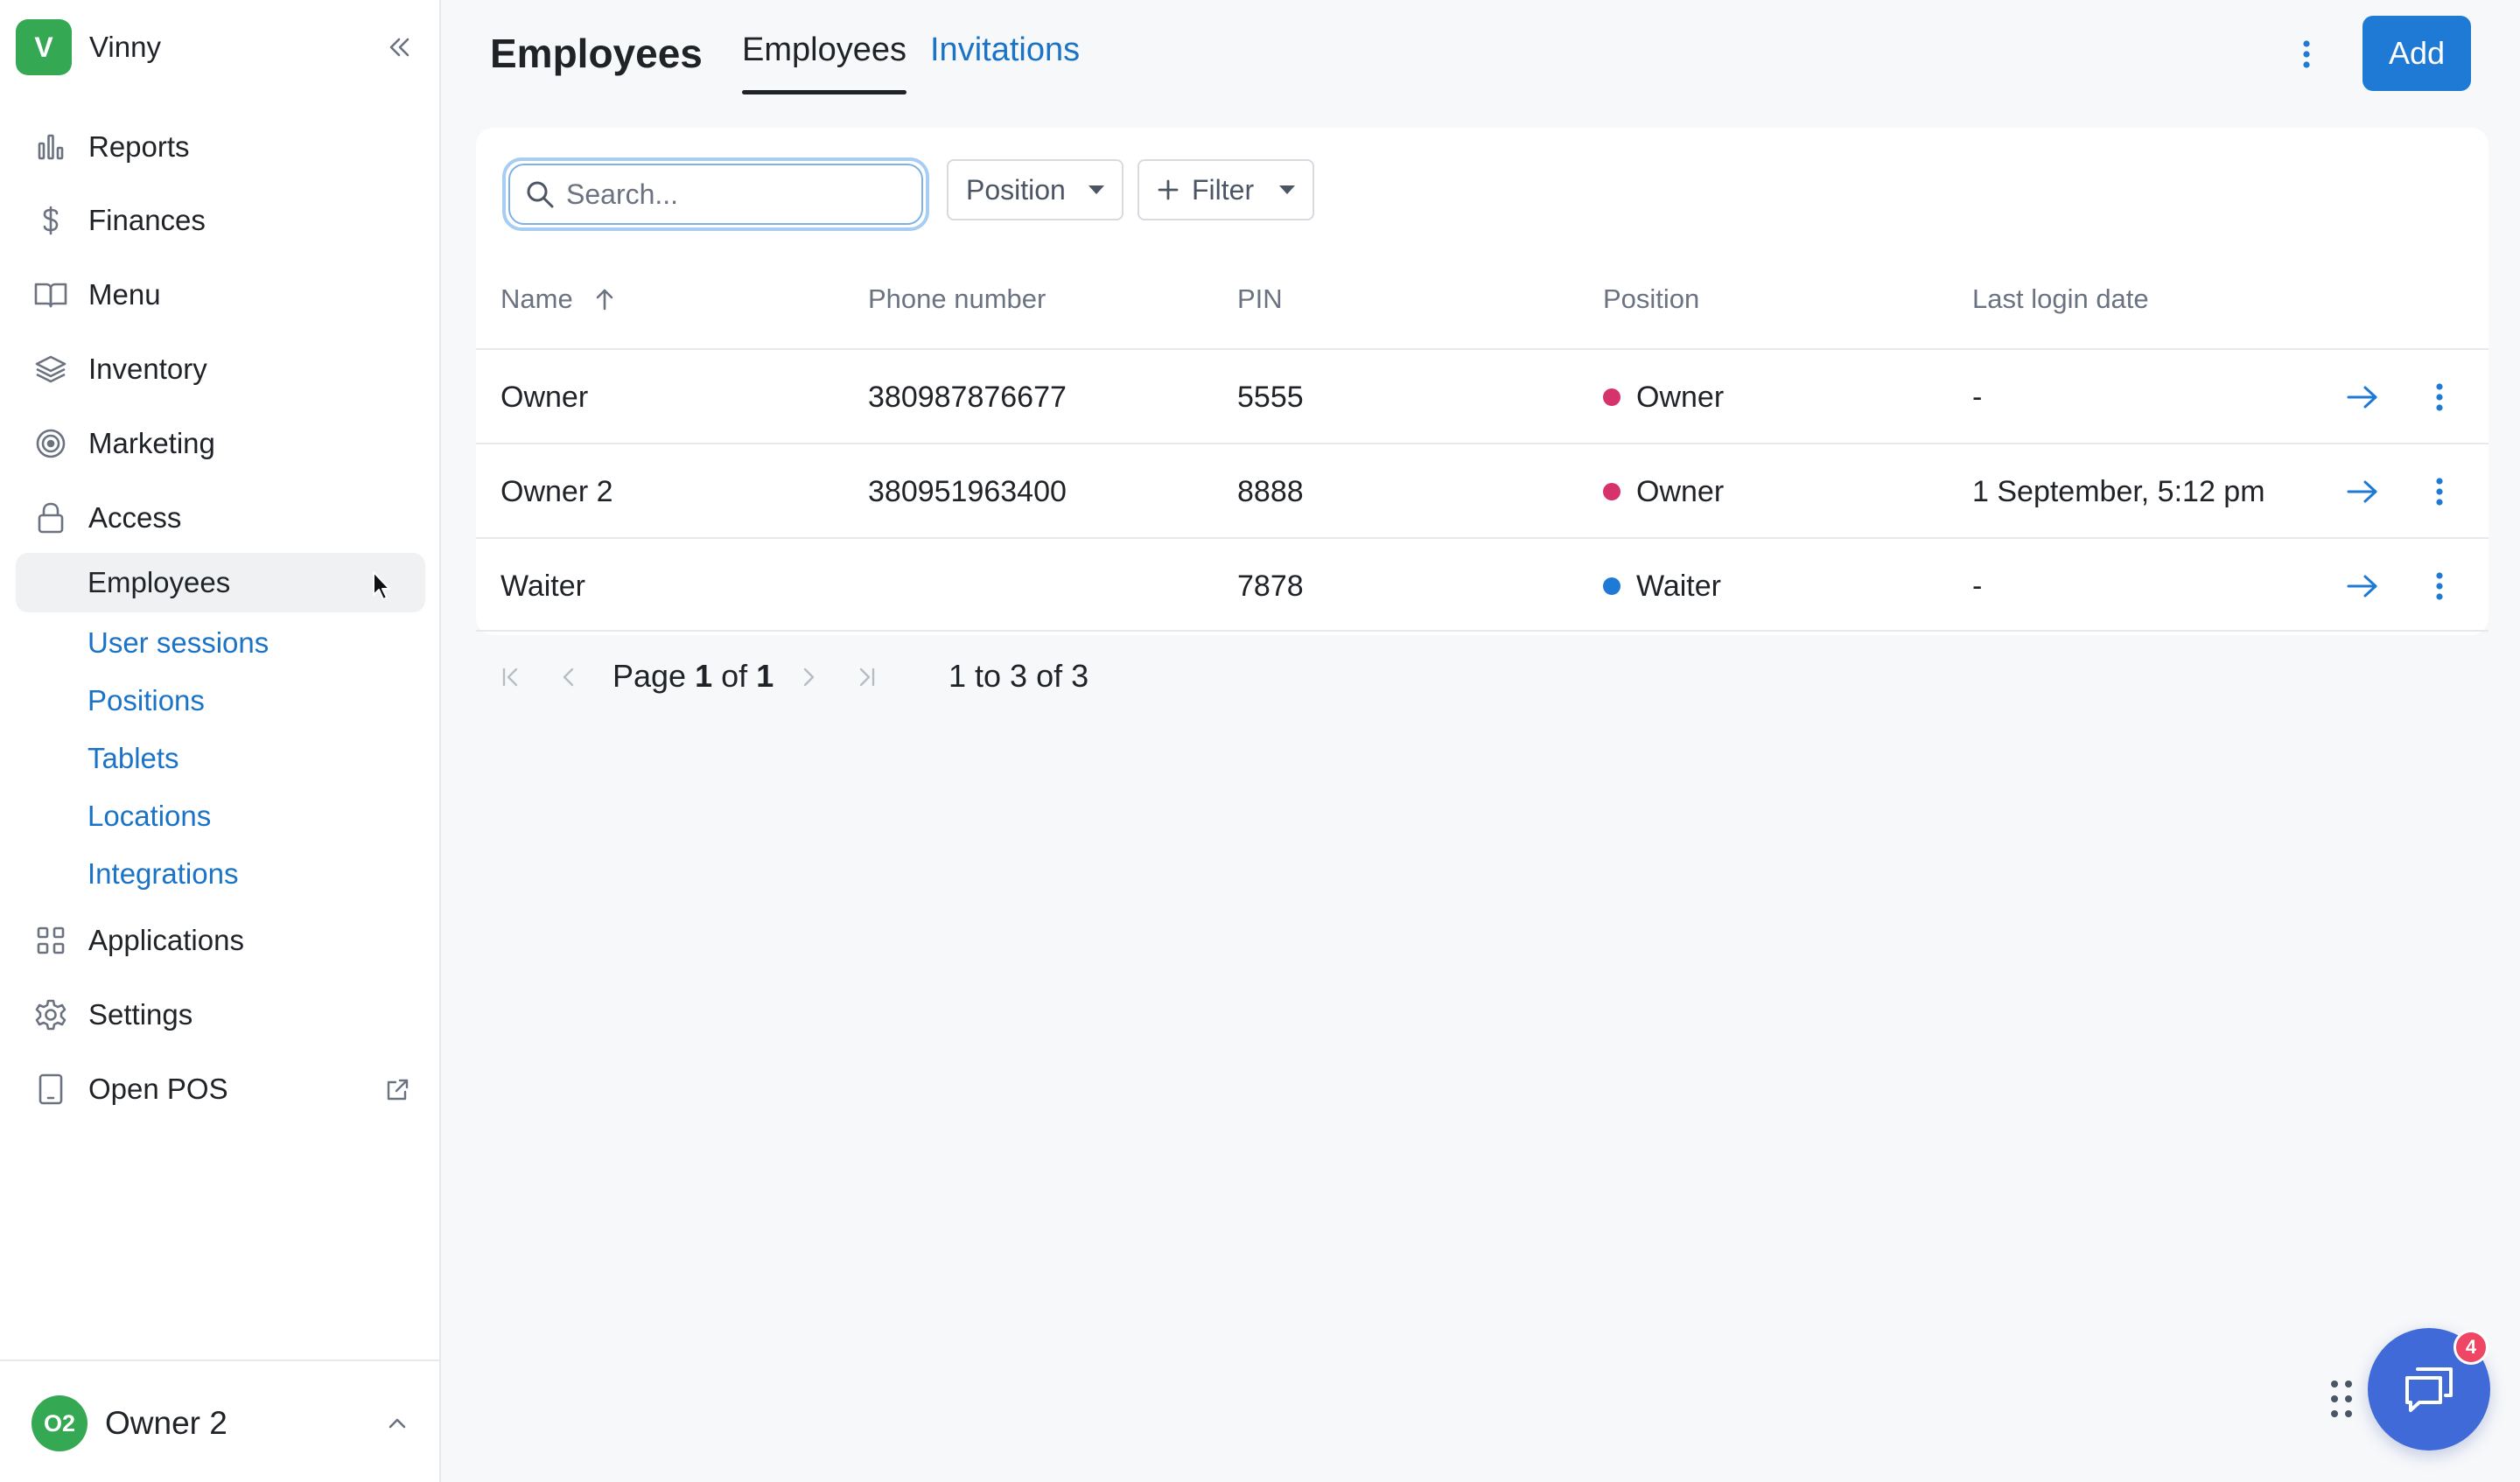  What do you see at coordinates (151, 443) in the screenshot?
I see `sidebar-item-label: Marketing` at bounding box center [151, 443].